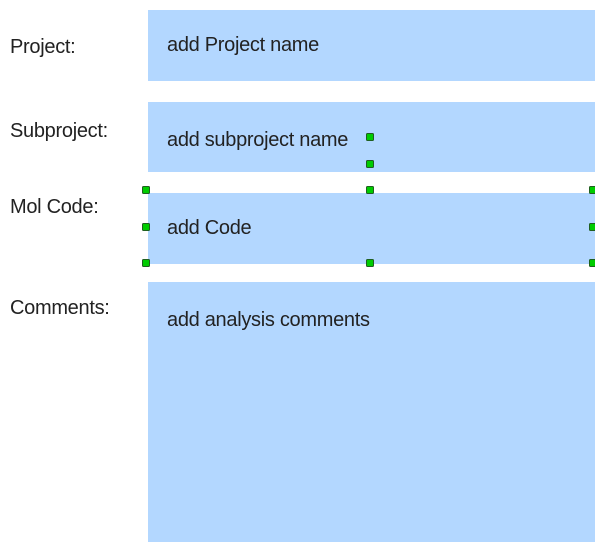 This screenshot has height=542, width=595. I want to click on selection-handle-top-right, so click(592, 190).